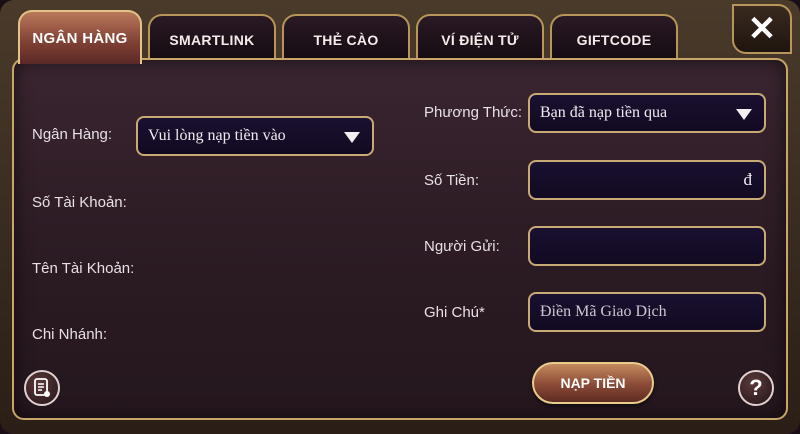 The image size is (800, 434). Describe the element at coordinates (462, 246) in the screenshot. I see `sender-label: Người Gửi:` at that location.